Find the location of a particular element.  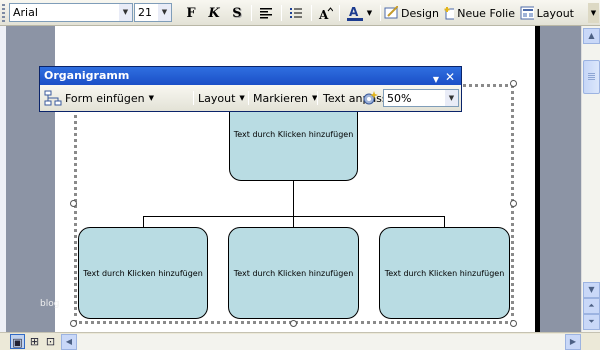

select-label: Markieren is located at coordinates (280, 98).